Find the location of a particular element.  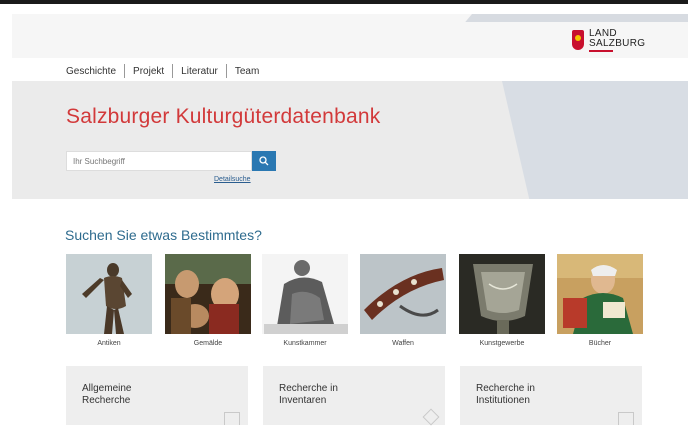

category-label: Waffen is located at coordinates (403, 343).